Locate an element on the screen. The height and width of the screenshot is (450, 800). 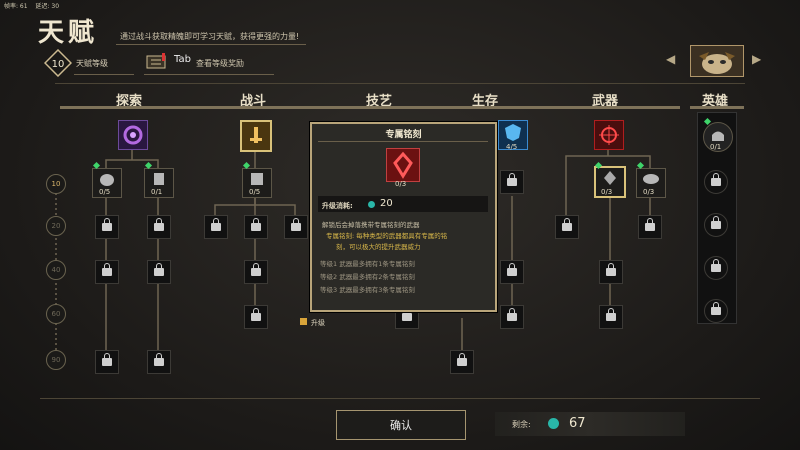
level-marker-40: 40 is located at coordinates (56, 270).